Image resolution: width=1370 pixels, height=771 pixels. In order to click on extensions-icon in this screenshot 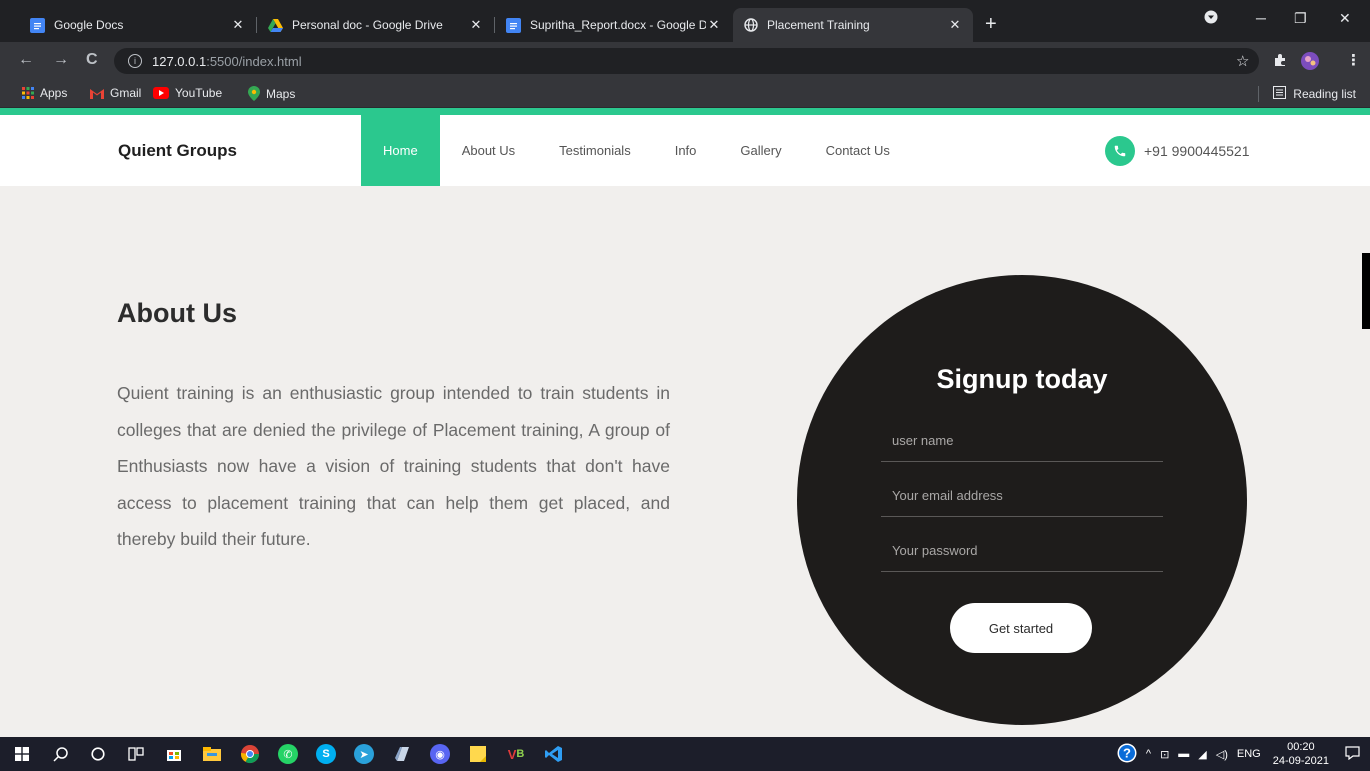, I will do `click(1280, 62)`.